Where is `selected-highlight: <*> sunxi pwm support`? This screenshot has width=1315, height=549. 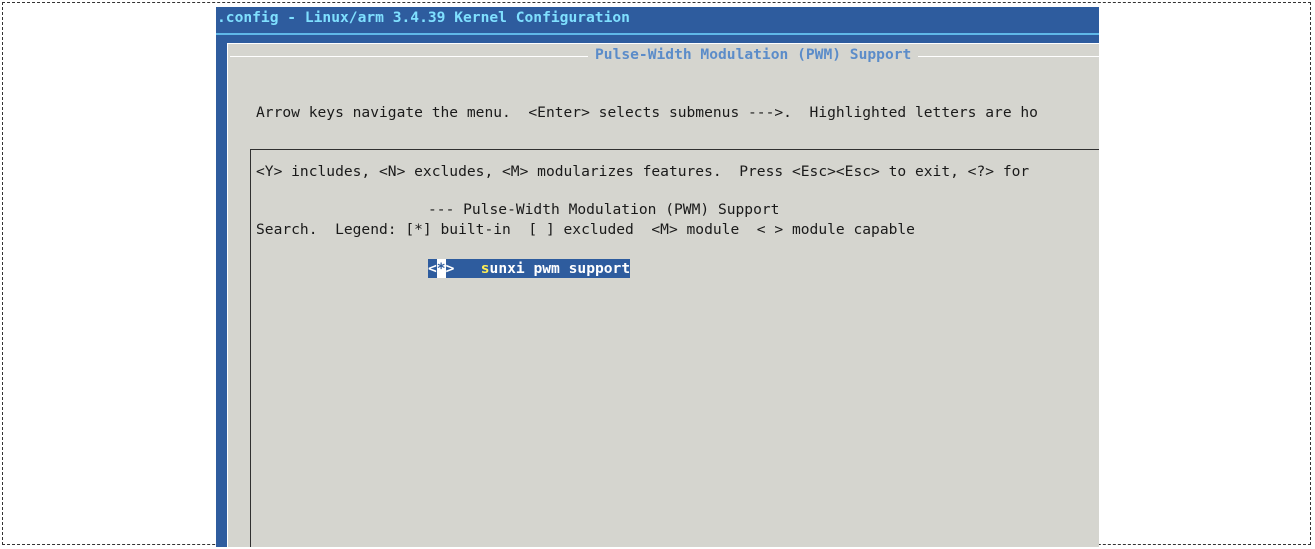
selected-highlight: <*> sunxi pwm support is located at coordinates (529, 268).